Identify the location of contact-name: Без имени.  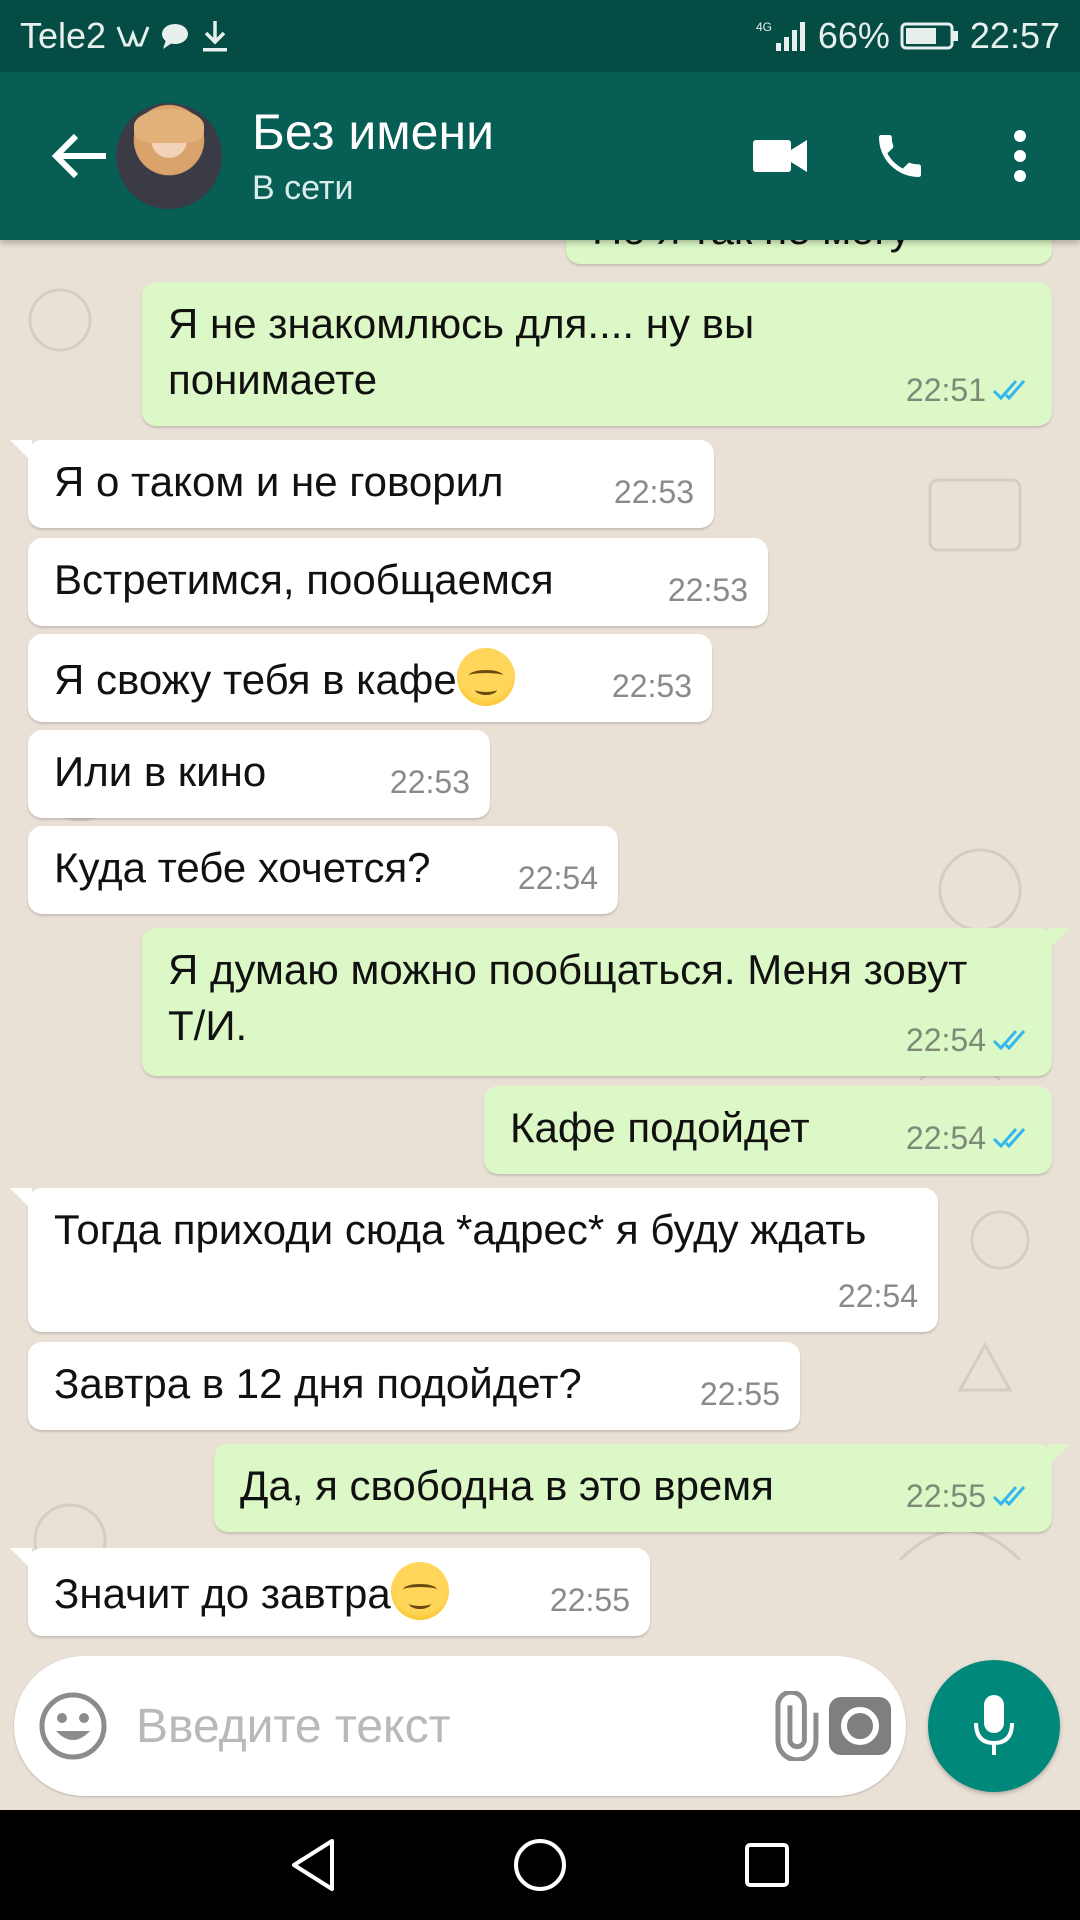
(373, 132).